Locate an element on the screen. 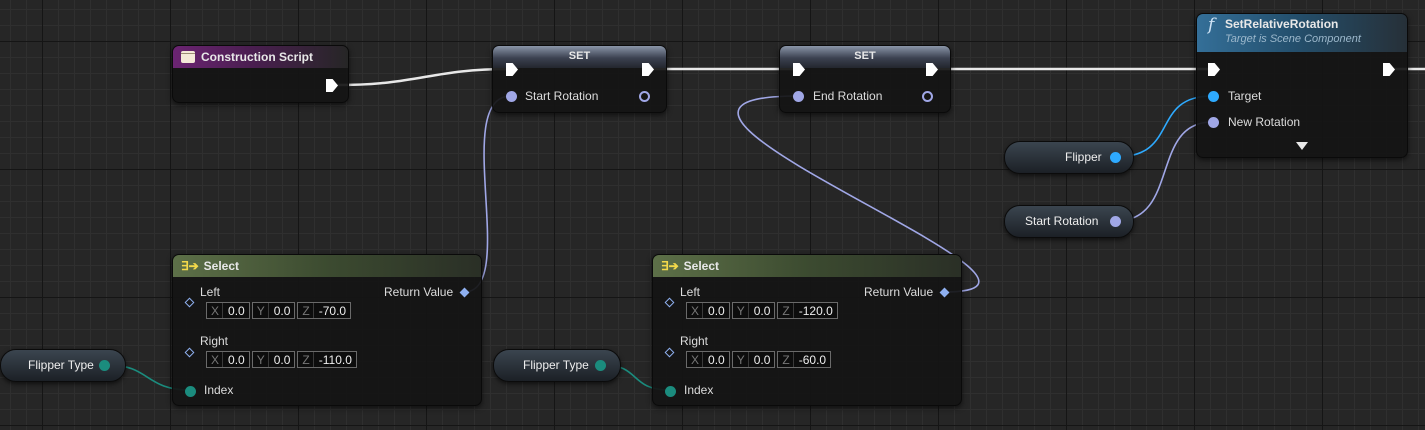 Image resolution: width=1425 pixels, height=430 pixels. left-vector-input: X 0.0 Y 0.0 Z -120.0 is located at coordinates (762, 310).